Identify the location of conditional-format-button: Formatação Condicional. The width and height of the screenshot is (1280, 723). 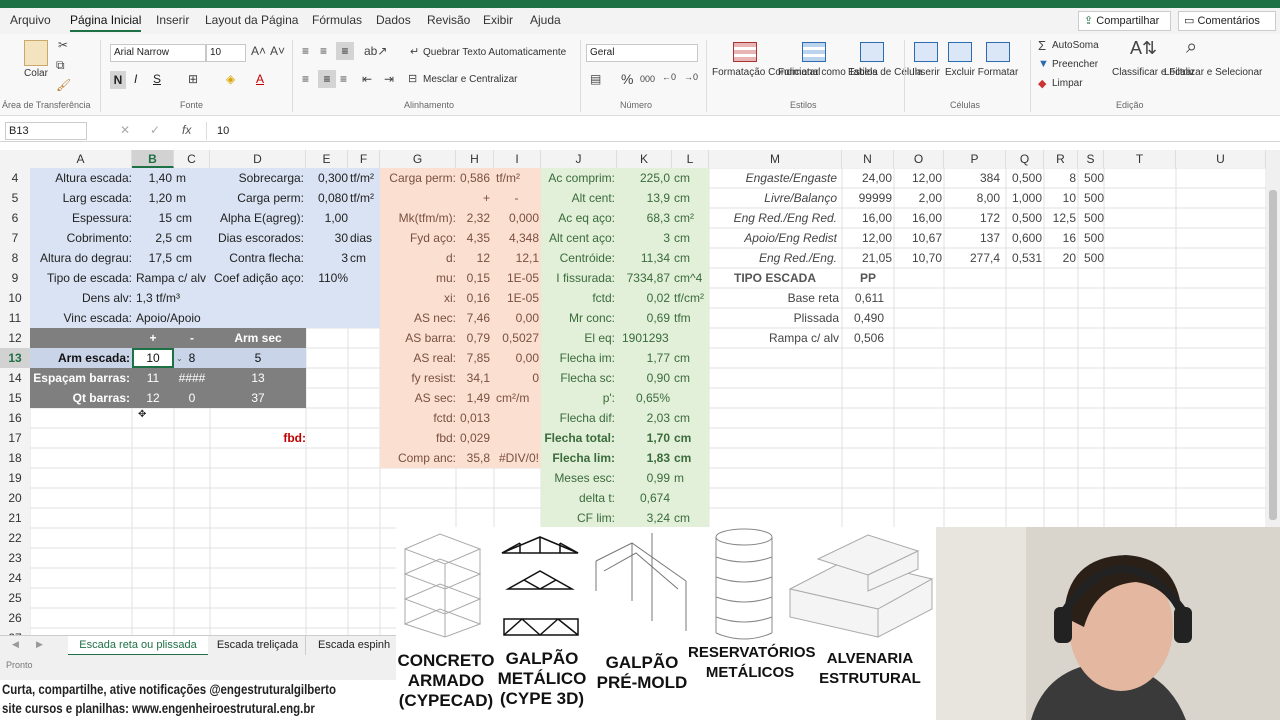
(766, 73).